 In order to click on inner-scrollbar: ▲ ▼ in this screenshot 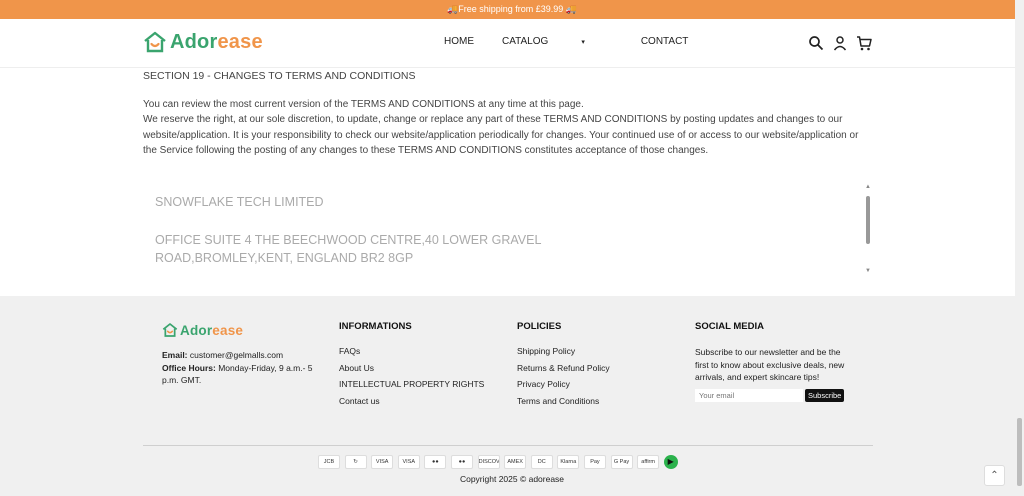, I will do `click(868, 230)`.